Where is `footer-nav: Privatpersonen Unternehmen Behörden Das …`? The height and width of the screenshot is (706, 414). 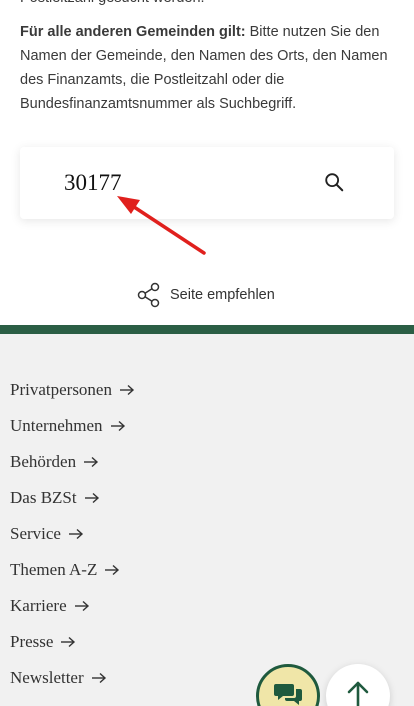
footer-nav: Privatpersonen Unternehmen Behörden Das … is located at coordinates (72, 534).